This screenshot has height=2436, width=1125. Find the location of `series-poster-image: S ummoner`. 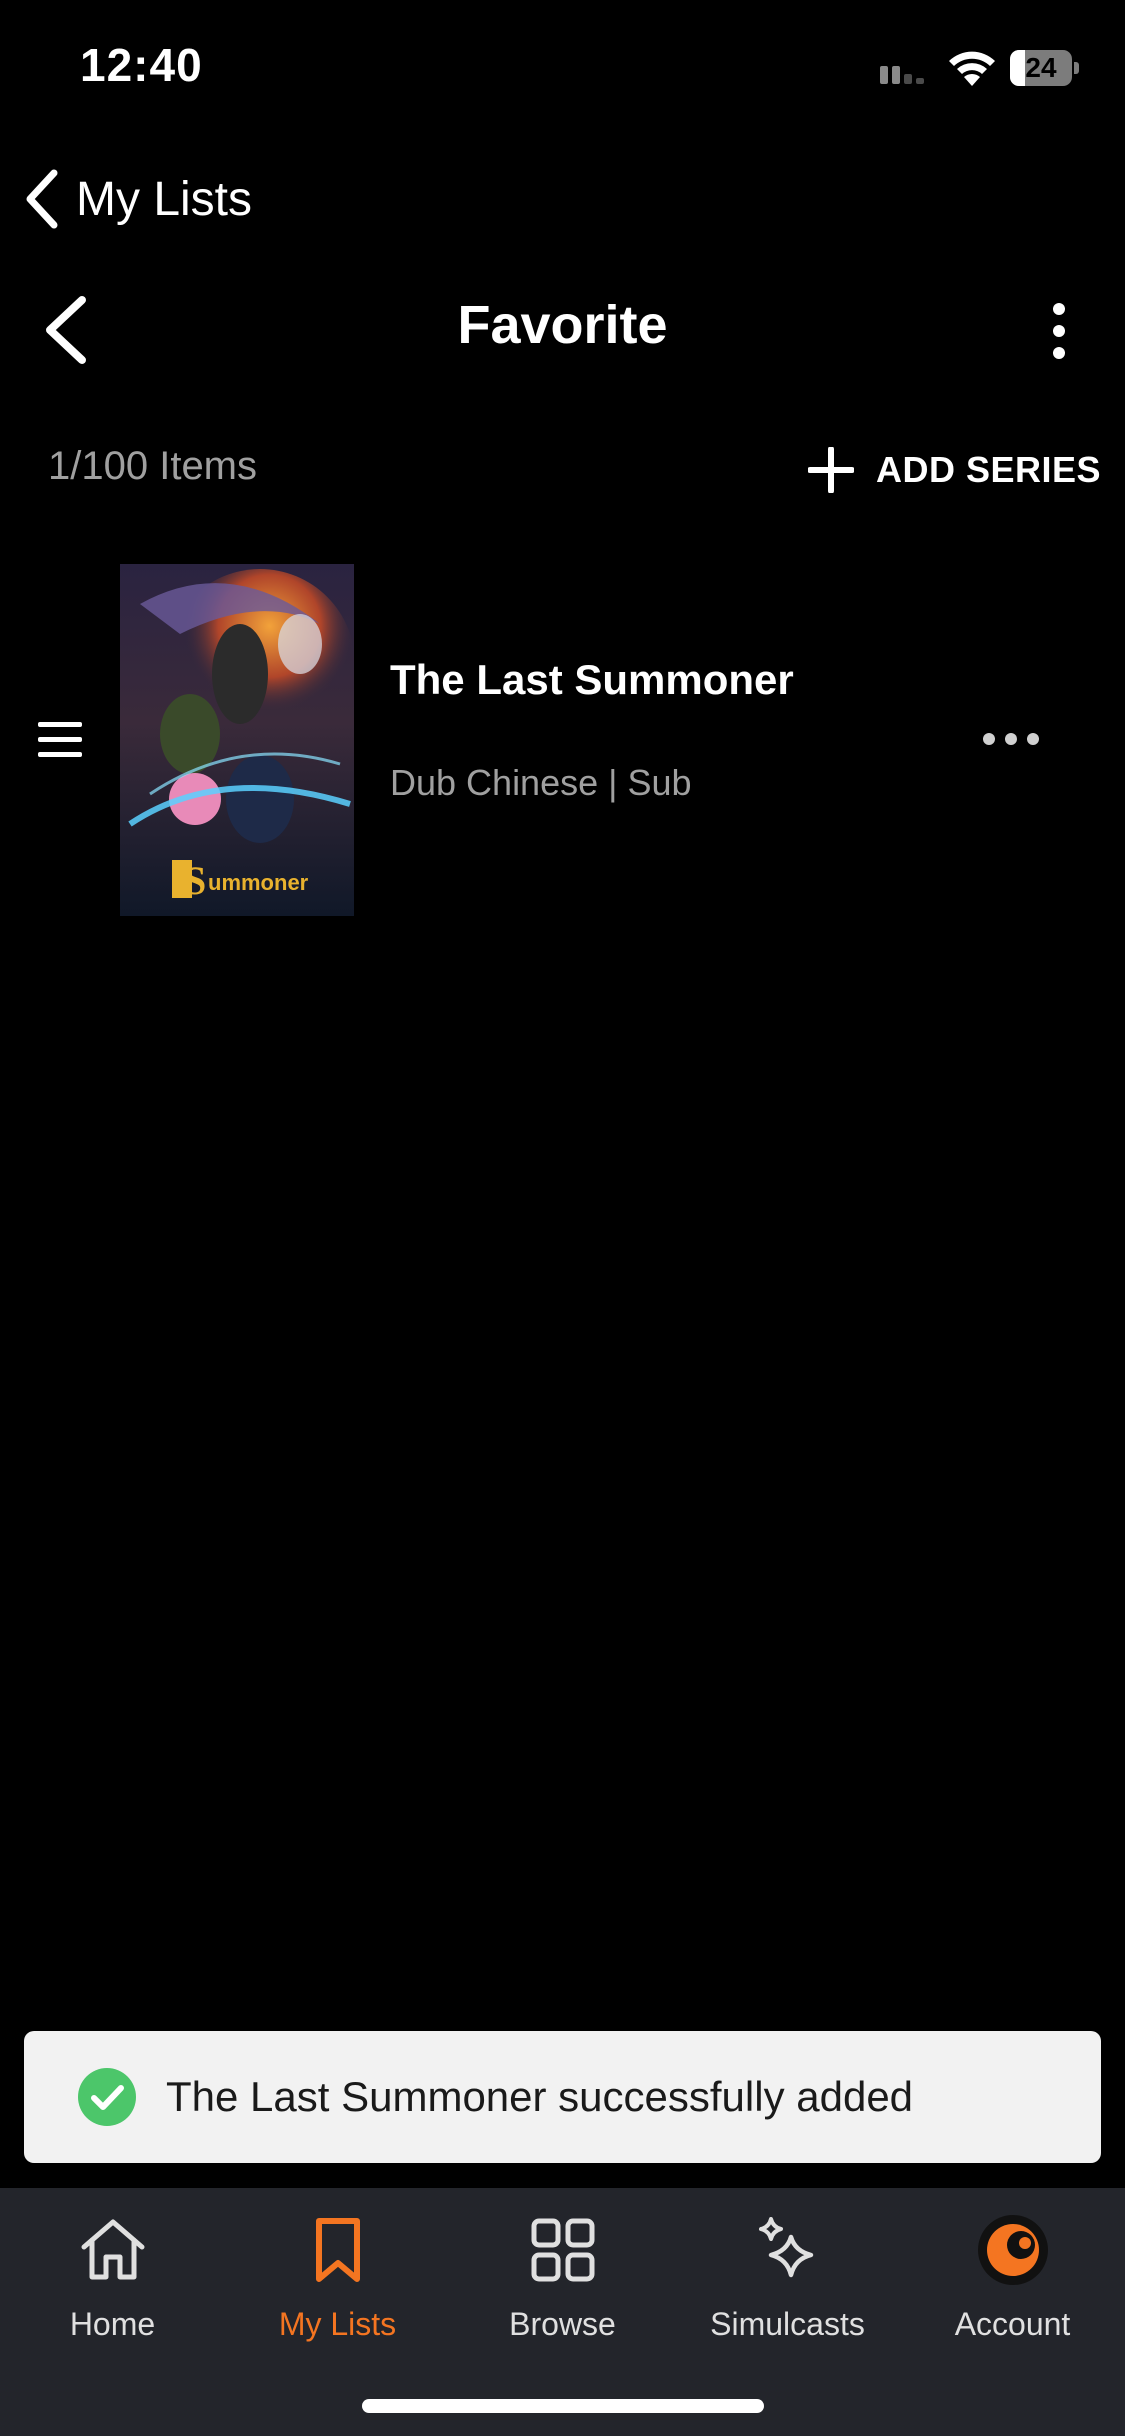

series-poster-image: S ummoner is located at coordinates (237, 740).